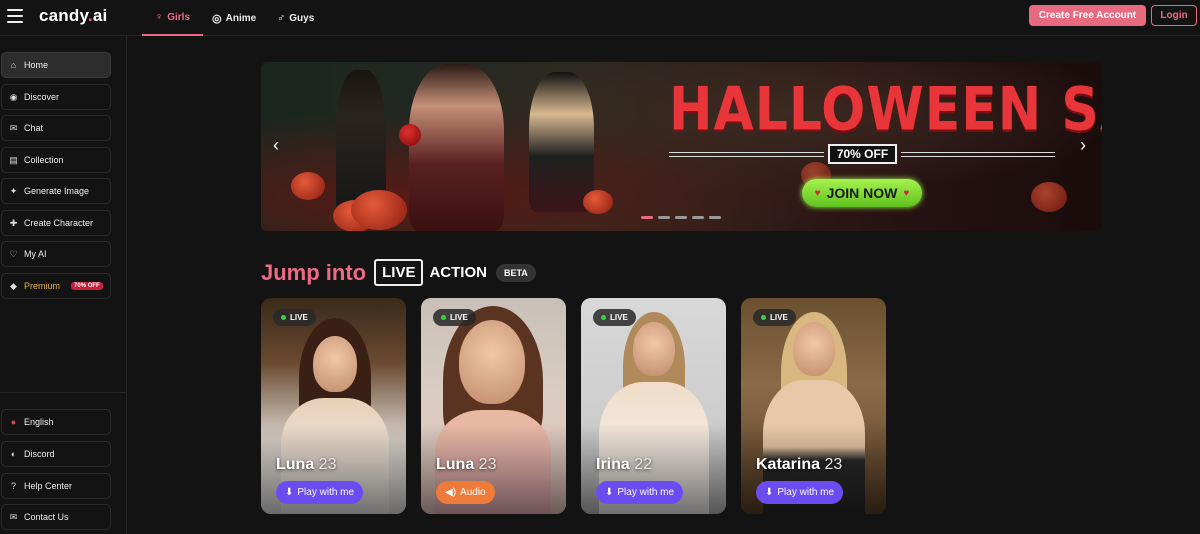 The height and width of the screenshot is (534, 1200). I want to click on sidebar-item-discover: ◉ Discover, so click(56, 97).